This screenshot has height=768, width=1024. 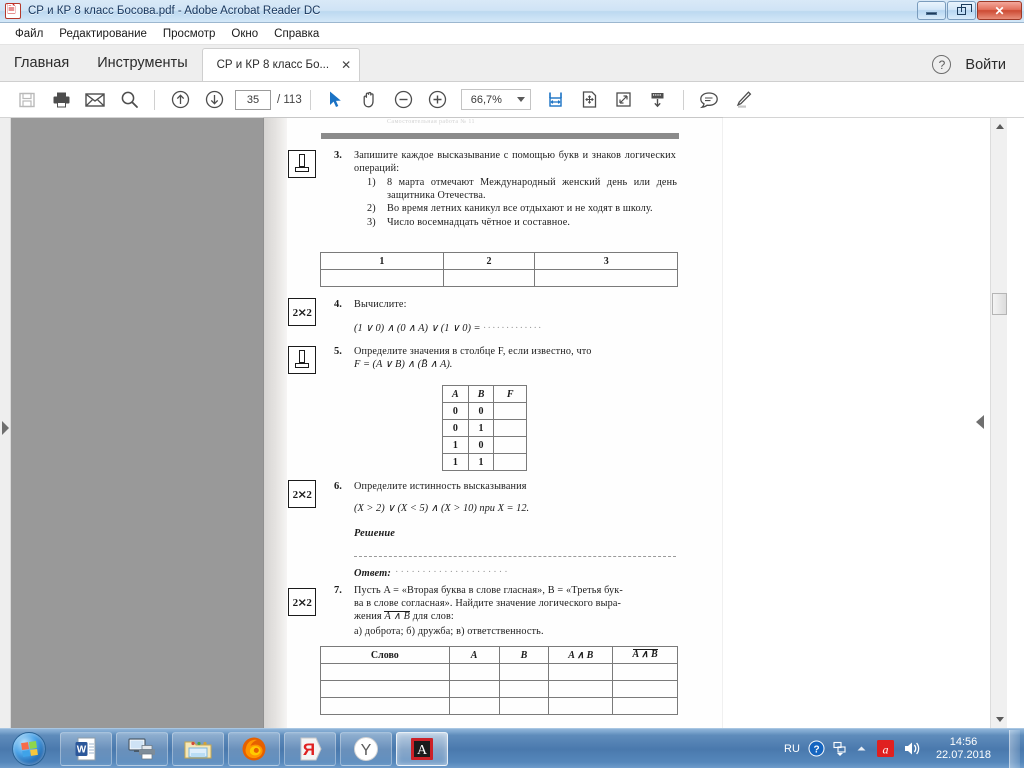 I want to click on next-page-button, so click(x=214, y=100).